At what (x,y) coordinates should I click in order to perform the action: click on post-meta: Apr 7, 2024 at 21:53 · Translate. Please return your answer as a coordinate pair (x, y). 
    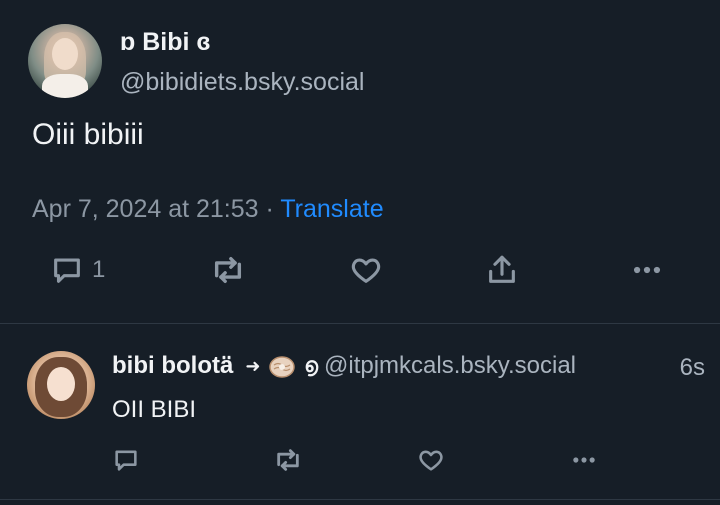
    Looking at the image, I should click on (208, 209).